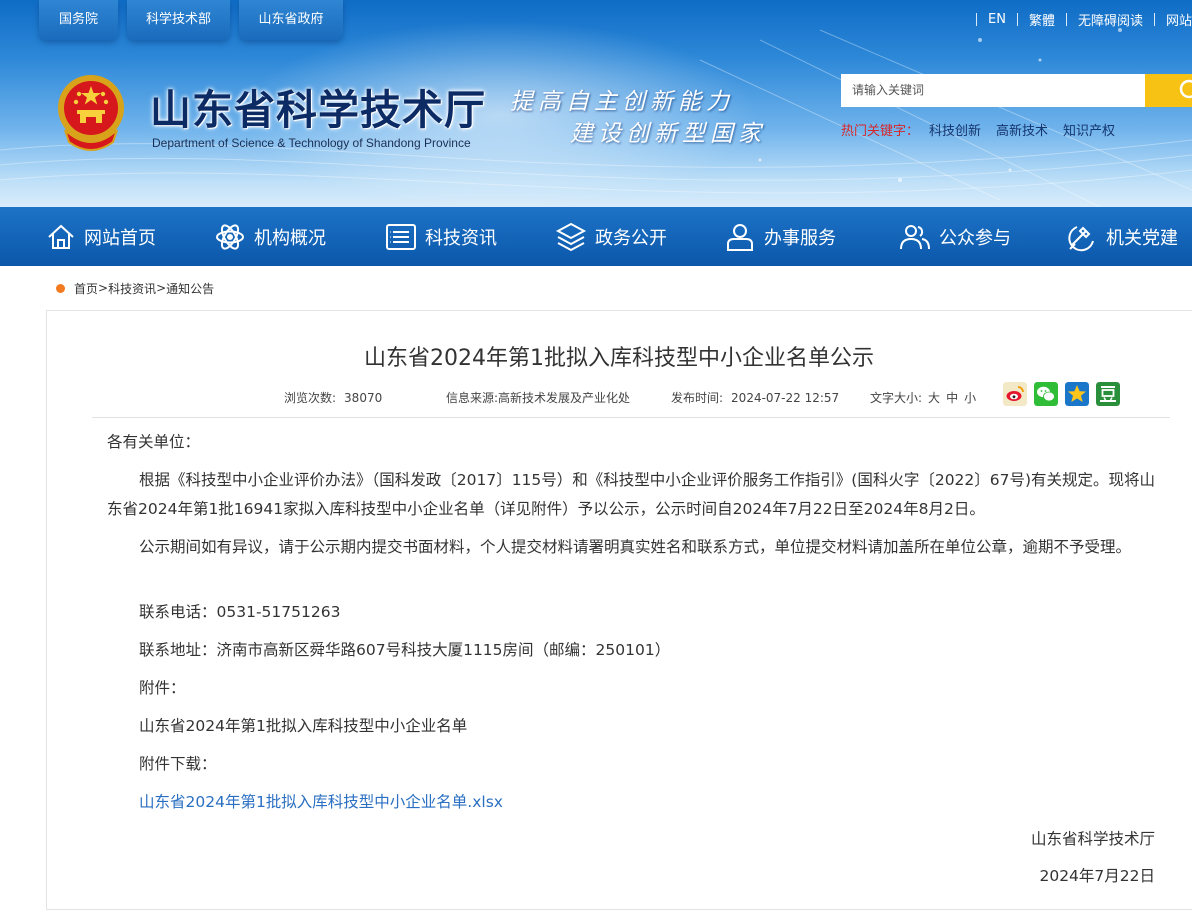 This screenshot has width=1192, height=910. What do you see at coordinates (78, 20) in the screenshot?
I see `toplink-state-council: 国务院` at bounding box center [78, 20].